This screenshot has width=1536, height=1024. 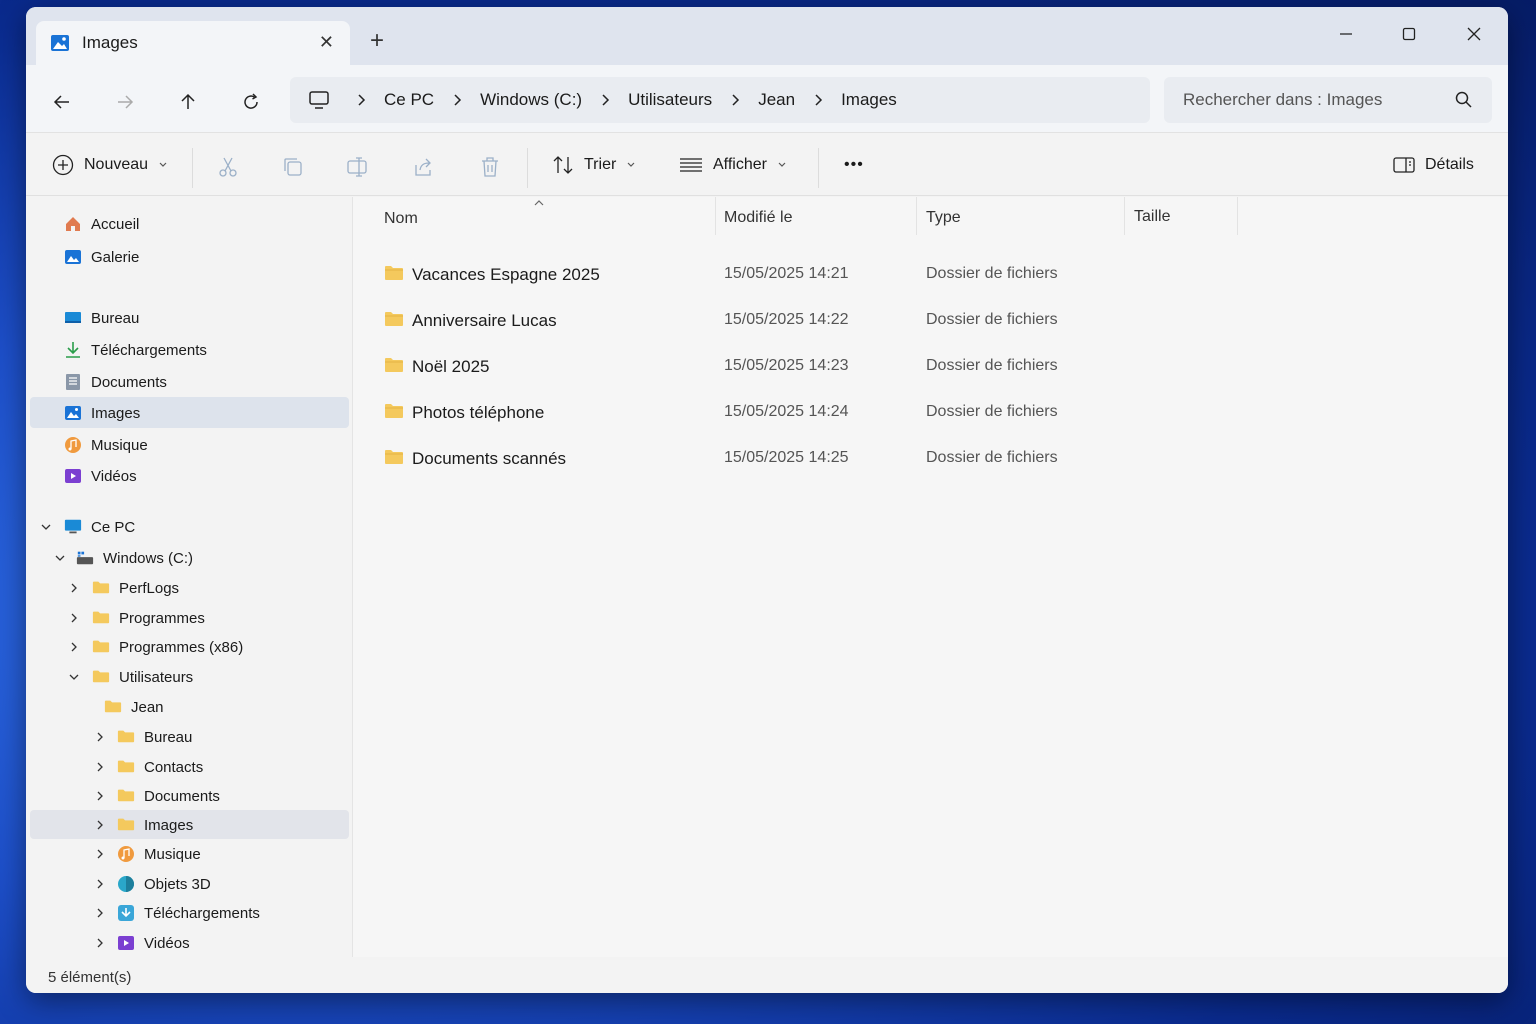 I want to click on tree-item-images: Images, so click(x=155, y=825).